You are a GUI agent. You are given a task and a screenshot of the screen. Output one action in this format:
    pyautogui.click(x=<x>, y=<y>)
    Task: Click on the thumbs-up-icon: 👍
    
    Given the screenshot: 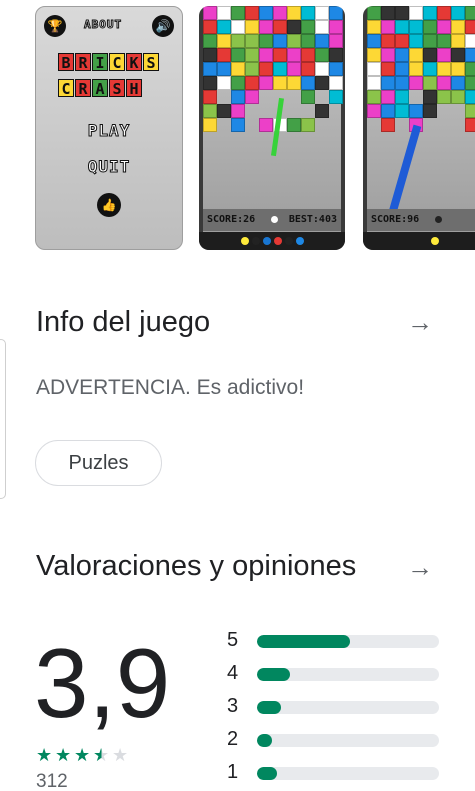 What is the action you would take?
    pyautogui.click(x=109, y=205)
    